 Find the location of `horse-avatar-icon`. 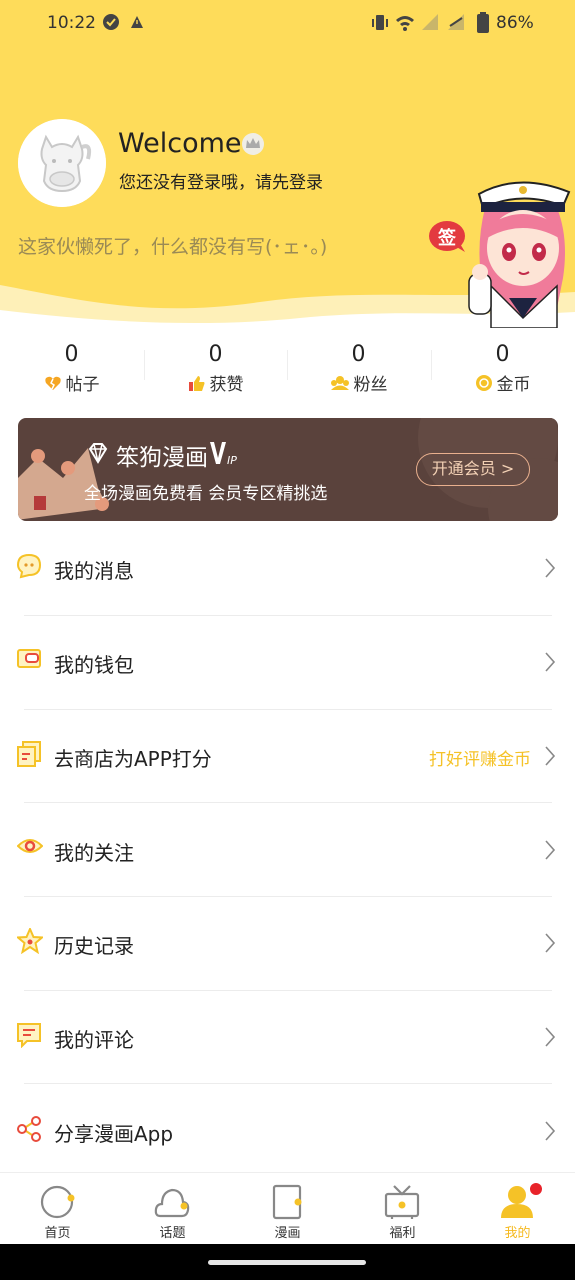

horse-avatar-icon is located at coordinates (62, 163).